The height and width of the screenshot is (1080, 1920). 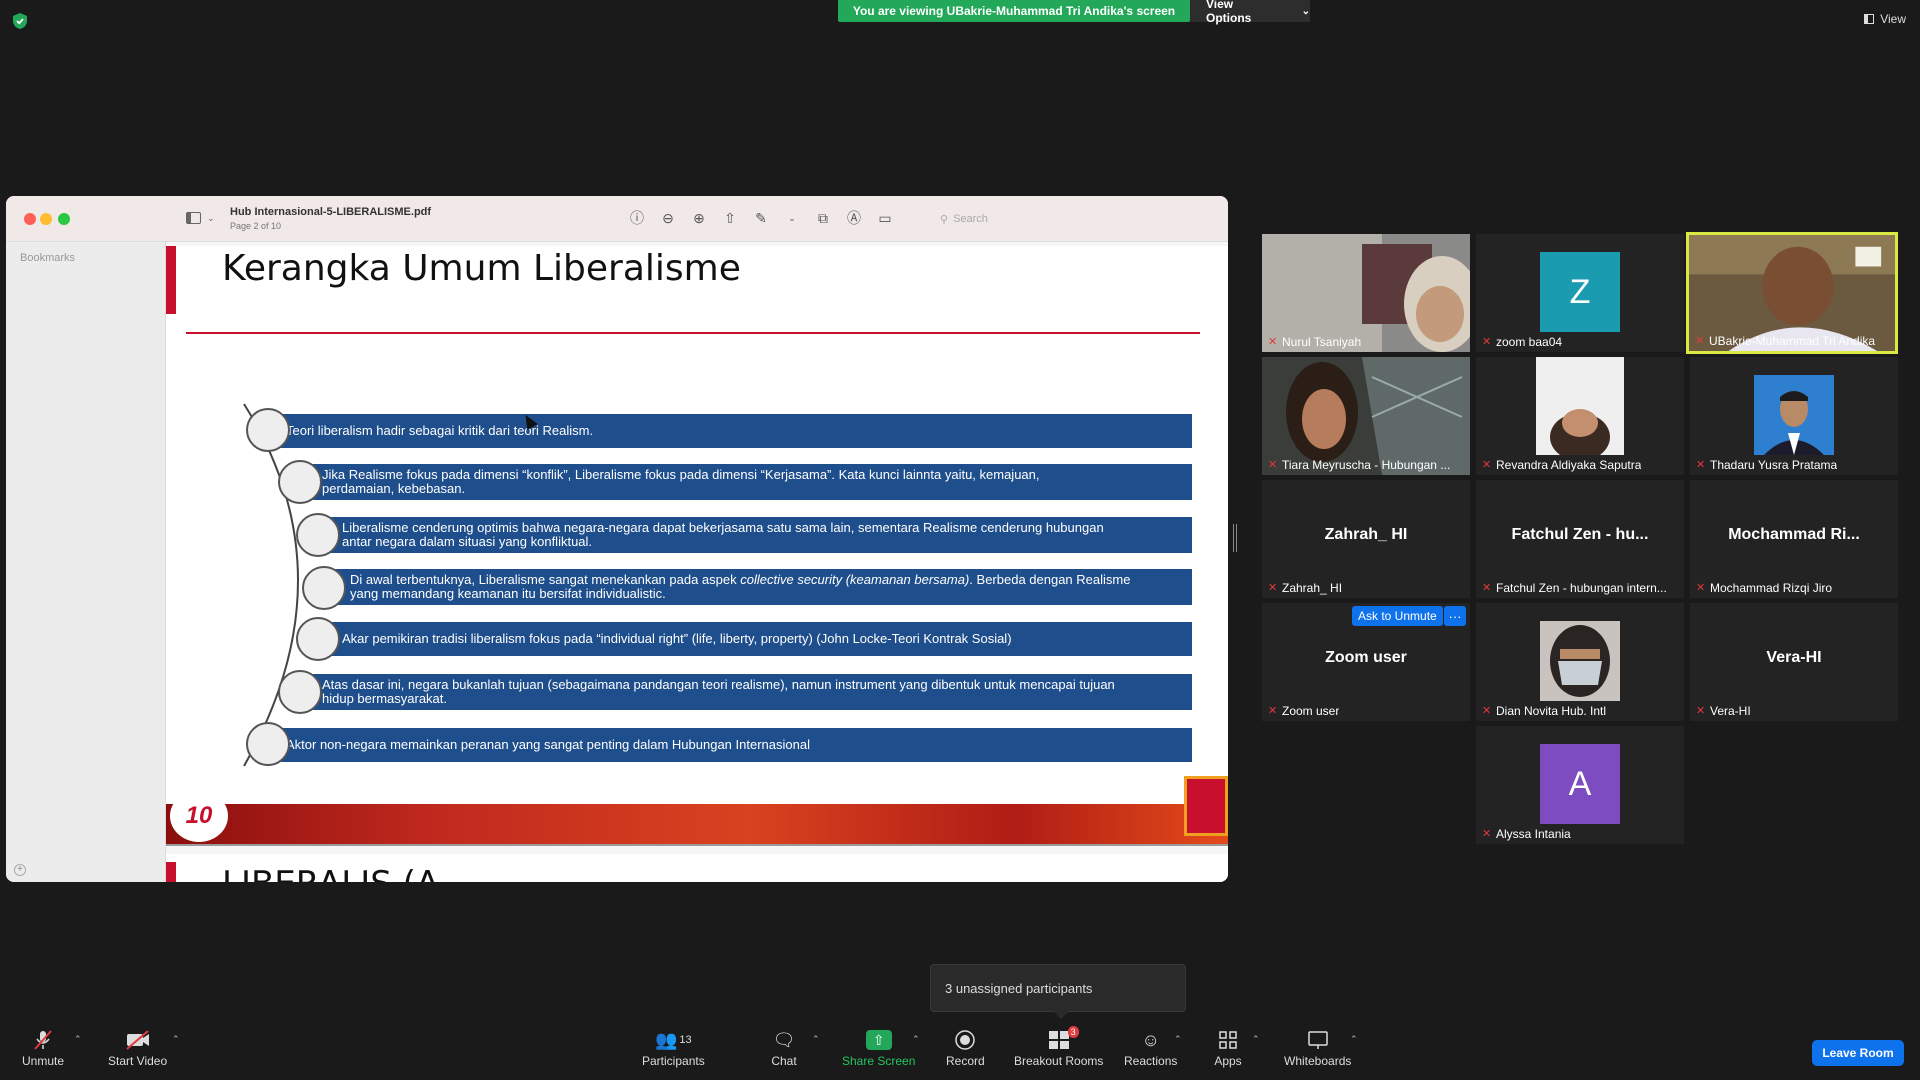 I want to click on close-window-button, so click(x=30, y=219).